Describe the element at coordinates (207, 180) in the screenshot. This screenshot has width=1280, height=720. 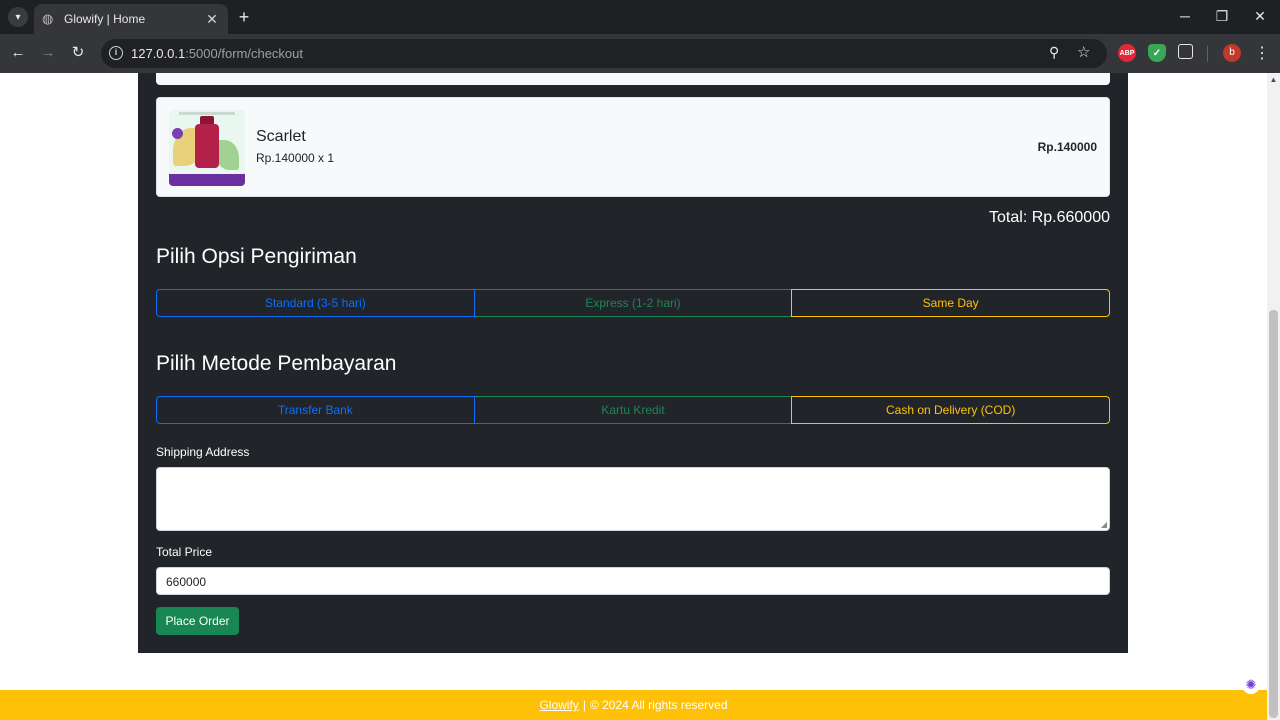
I see `product-image-band` at that location.